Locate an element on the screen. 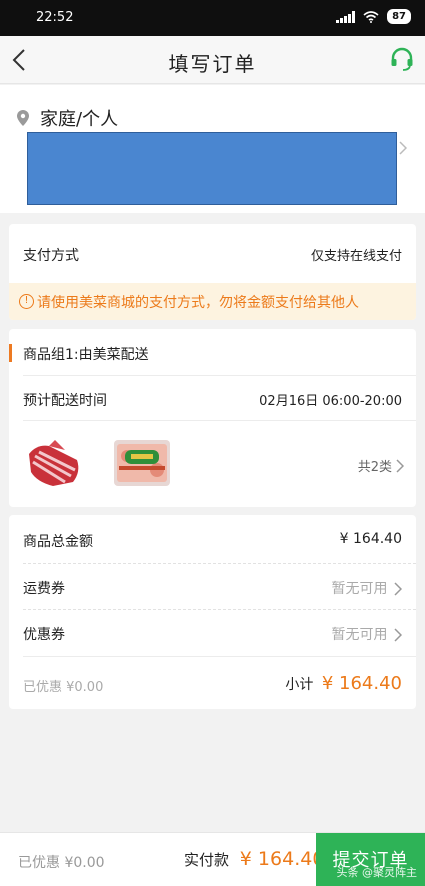 Image resolution: width=425 pixels, height=886 pixels. warning-icon: ! is located at coordinates (26, 301).